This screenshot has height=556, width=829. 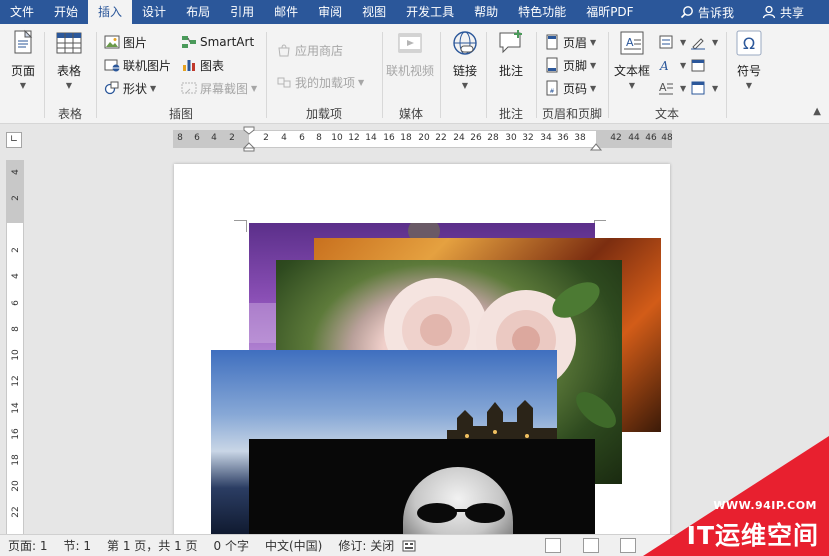 What do you see at coordinates (16, 303) in the screenshot?
I see `ruler-label: 6` at bounding box center [16, 303].